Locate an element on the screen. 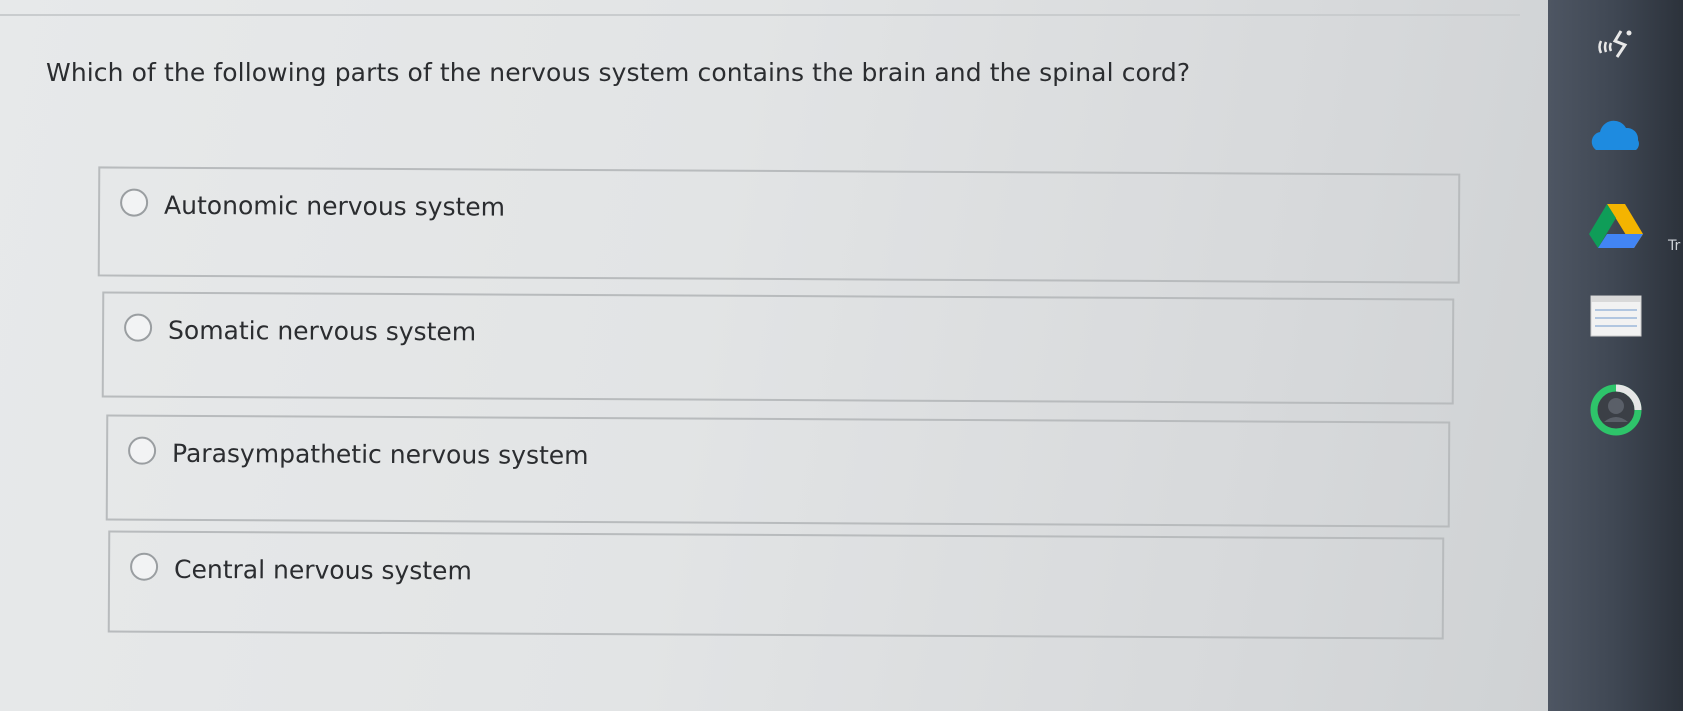  network-activity-icon is located at coordinates (1616, 48).